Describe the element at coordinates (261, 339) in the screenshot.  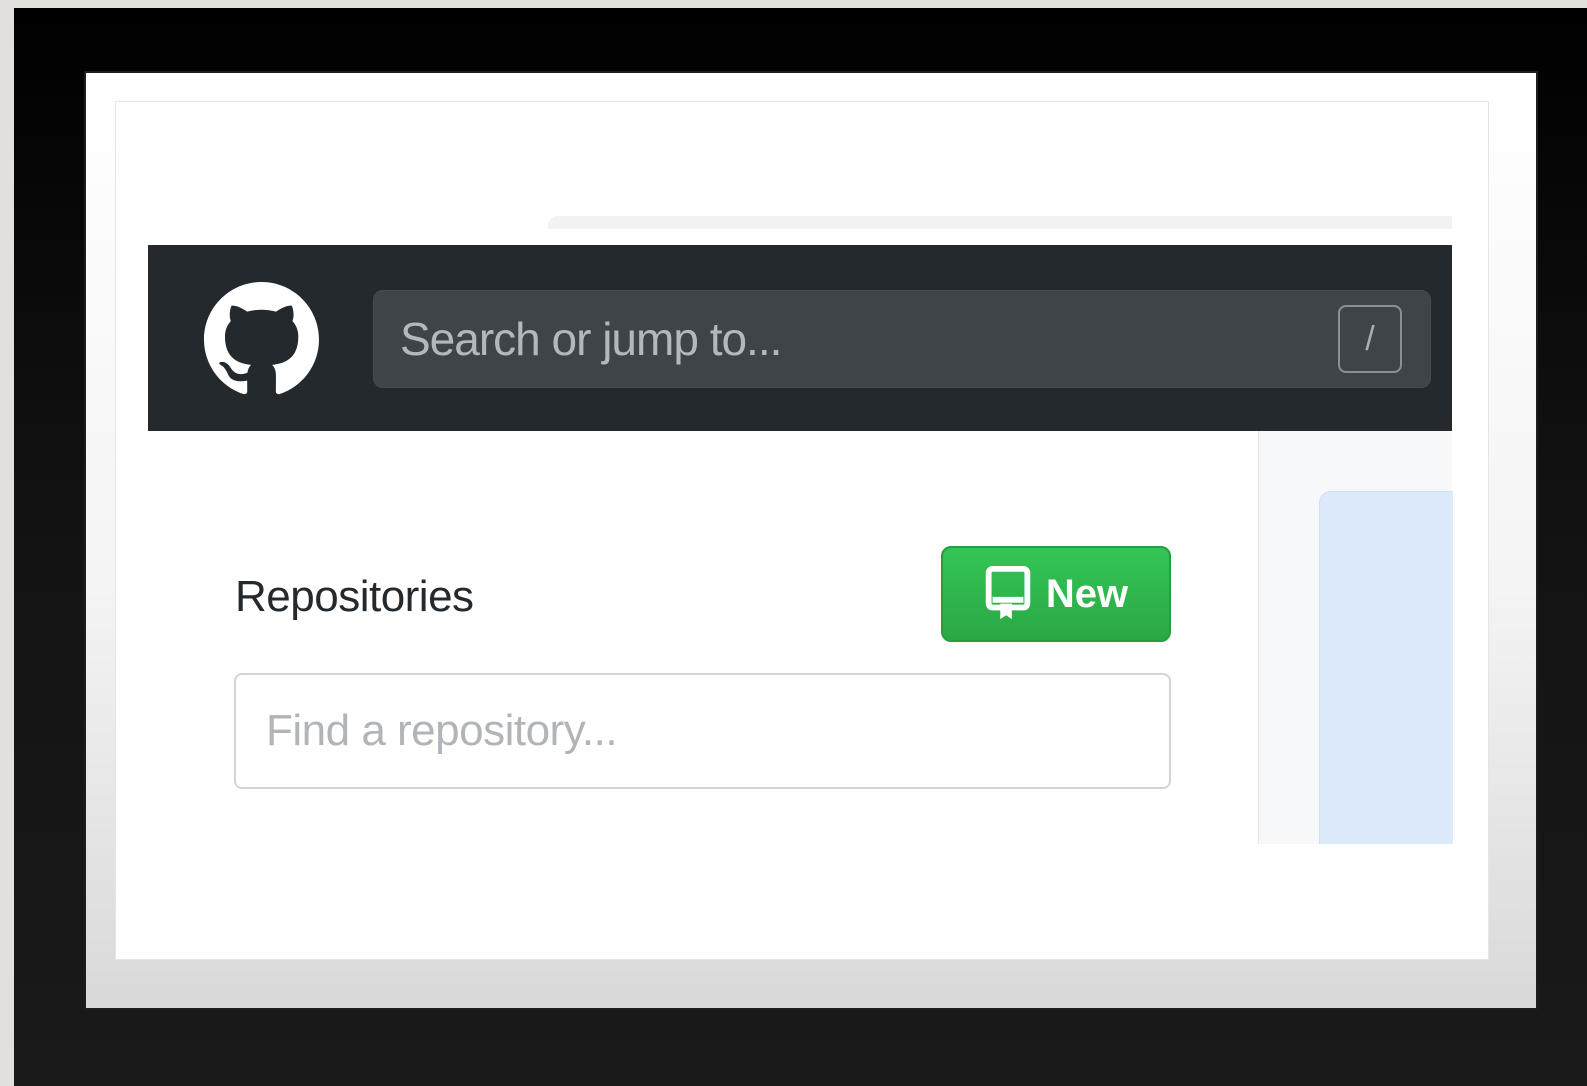
I see `github-octocat-icon` at that location.